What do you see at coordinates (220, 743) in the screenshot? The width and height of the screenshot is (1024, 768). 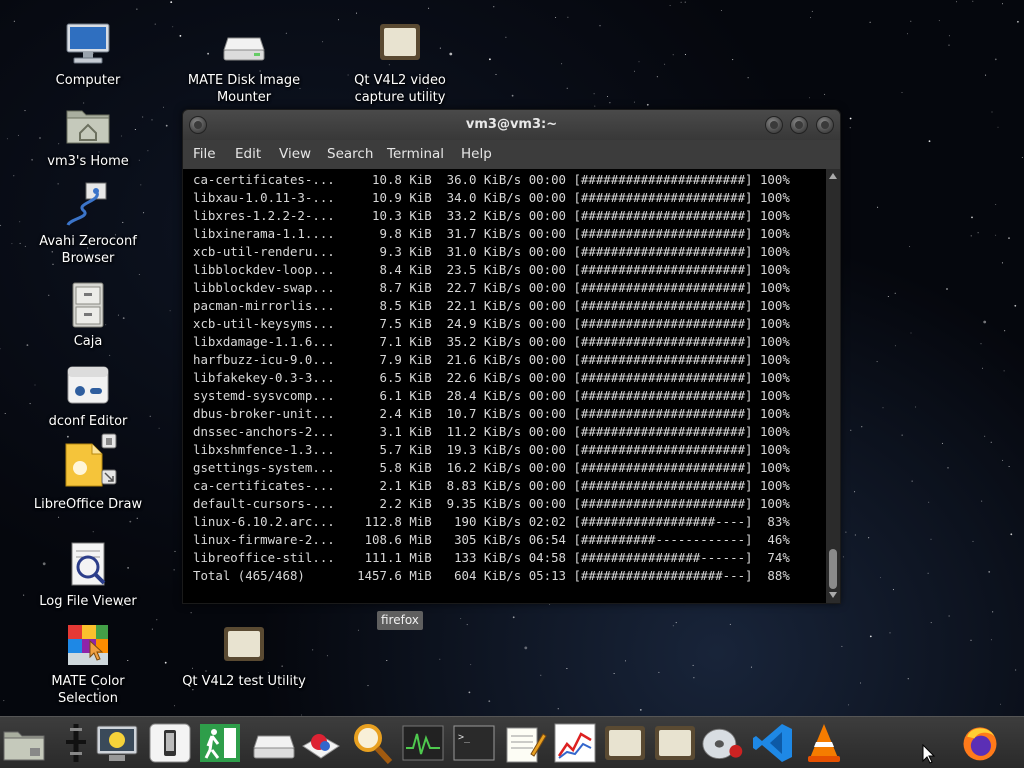 I see `exit-icon` at bounding box center [220, 743].